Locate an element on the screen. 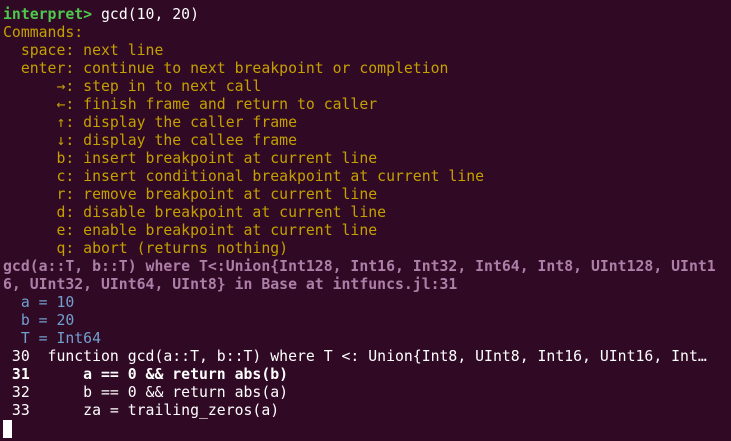 The width and height of the screenshot is (731, 441). help-line-abort: q: abort (returns nothing) is located at coordinates (146, 248).